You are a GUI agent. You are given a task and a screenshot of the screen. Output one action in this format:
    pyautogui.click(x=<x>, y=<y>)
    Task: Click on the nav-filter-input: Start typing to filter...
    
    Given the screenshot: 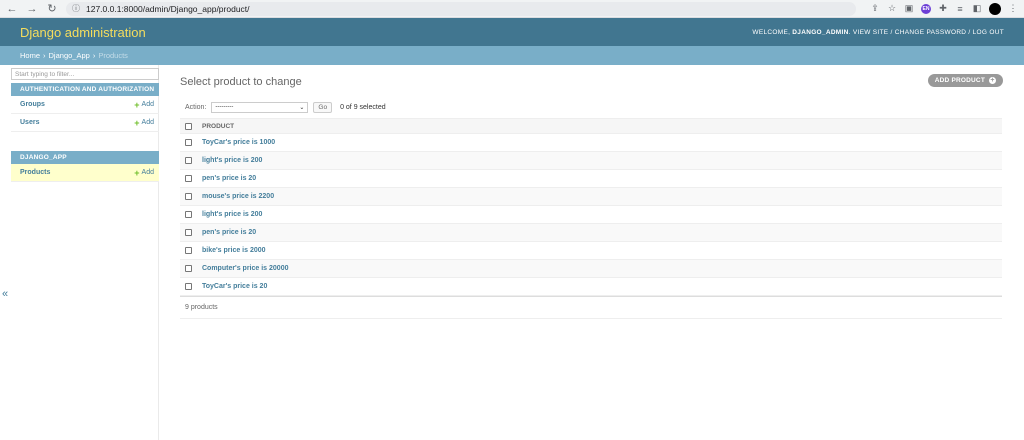 What is the action you would take?
    pyautogui.click(x=85, y=74)
    